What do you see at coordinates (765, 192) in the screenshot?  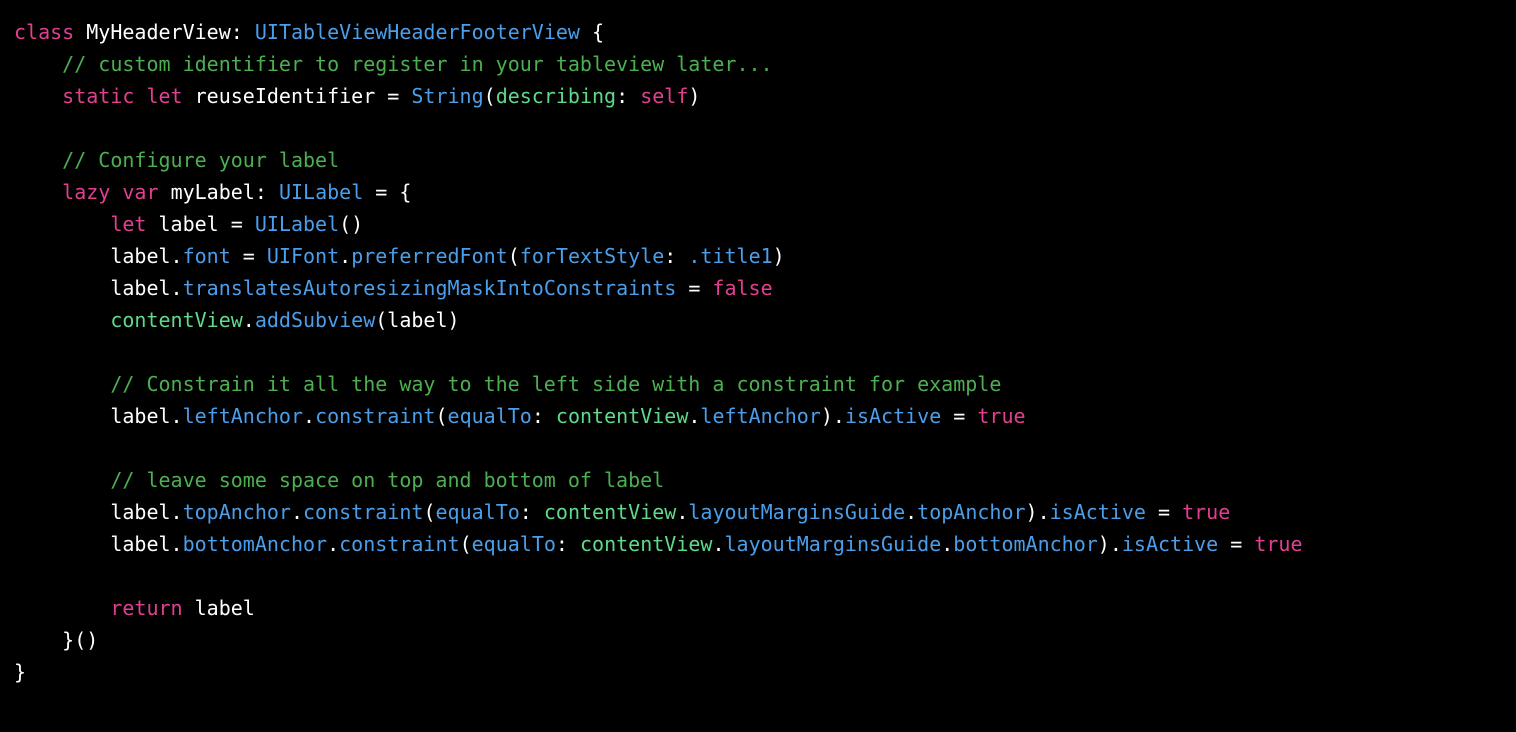 I see `code-line: lazy var myLabel: UILabel = {` at bounding box center [765, 192].